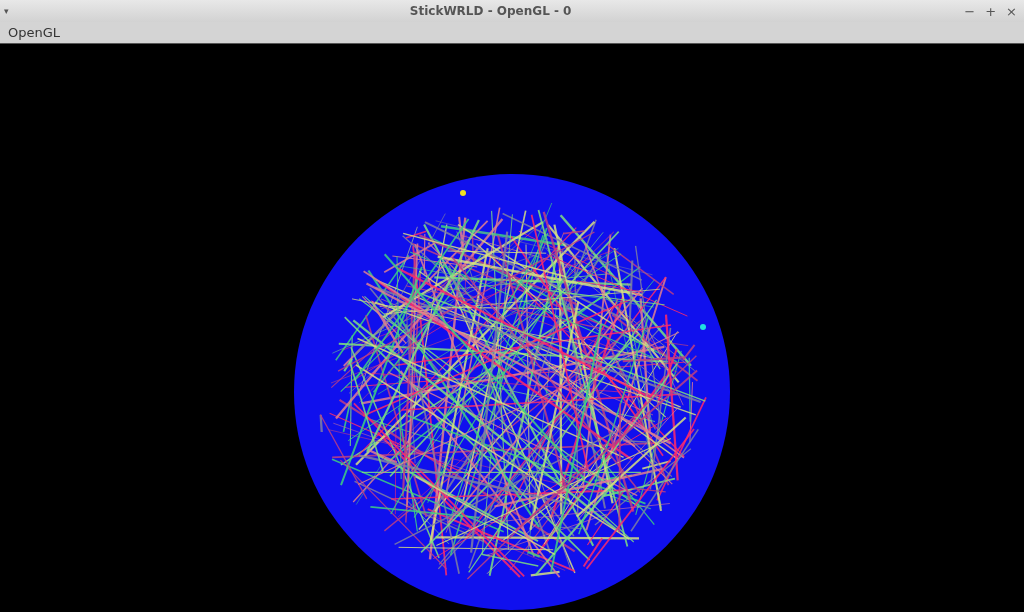 The image size is (1024, 612). What do you see at coordinates (11, 11) in the screenshot?
I see `window-menu-button: ▾` at bounding box center [11, 11].